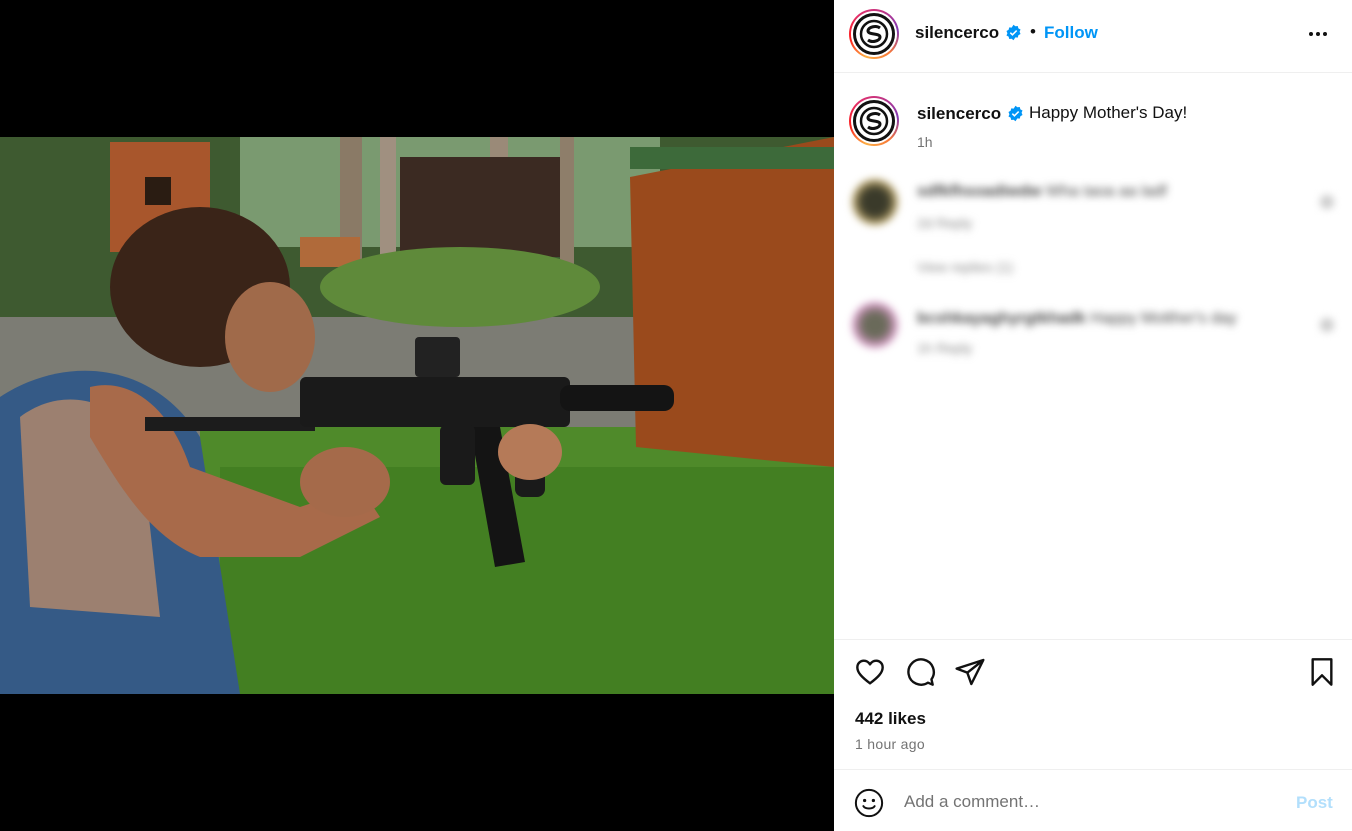 Image resolution: width=1352 pixels, height=831 pixels. I want to click on comment-input, so click(1094, 802).